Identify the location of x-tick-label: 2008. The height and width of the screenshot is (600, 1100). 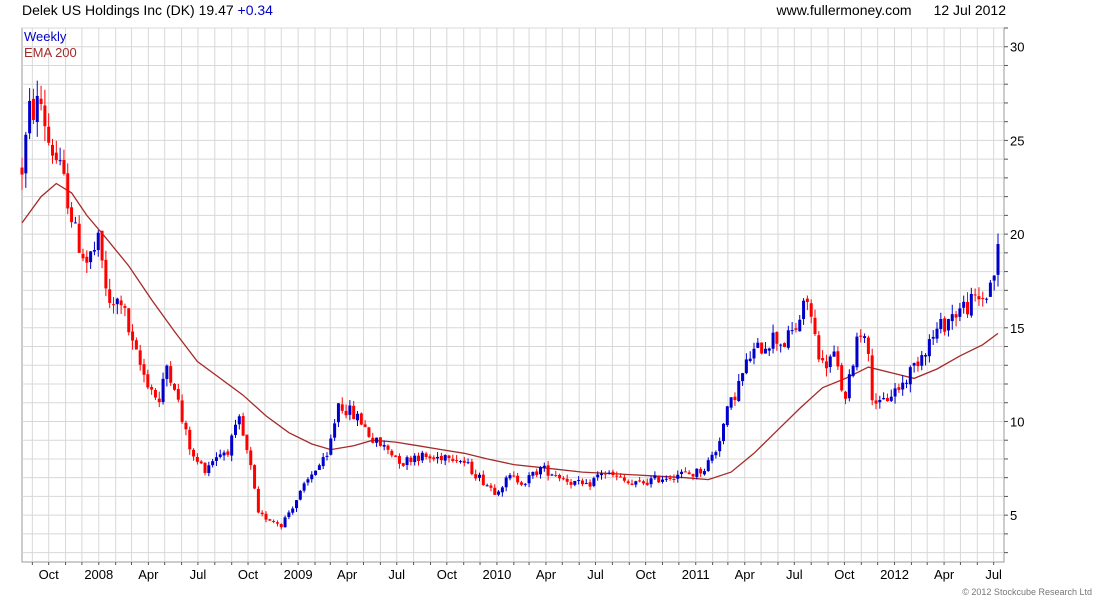
(98, 574).